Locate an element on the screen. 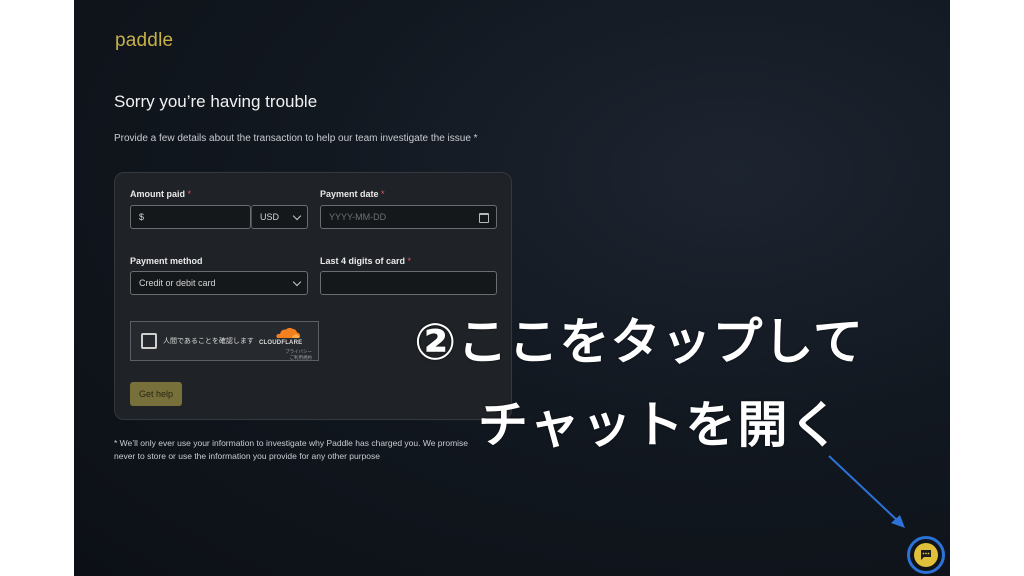 This screenshot has width=1024, height=576. instruction-line-1: ②ここをタップして is located at coordinates (639, 342).